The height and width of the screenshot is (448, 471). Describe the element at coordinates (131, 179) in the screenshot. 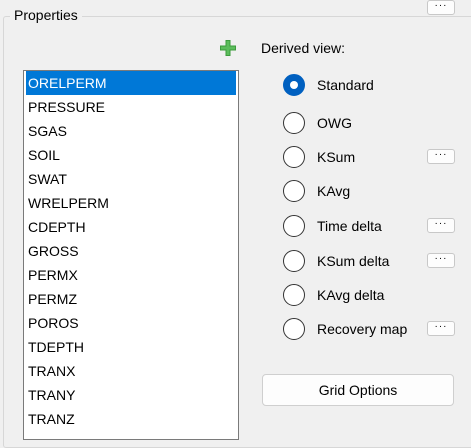

I see `list-item: SWAT` at that location.